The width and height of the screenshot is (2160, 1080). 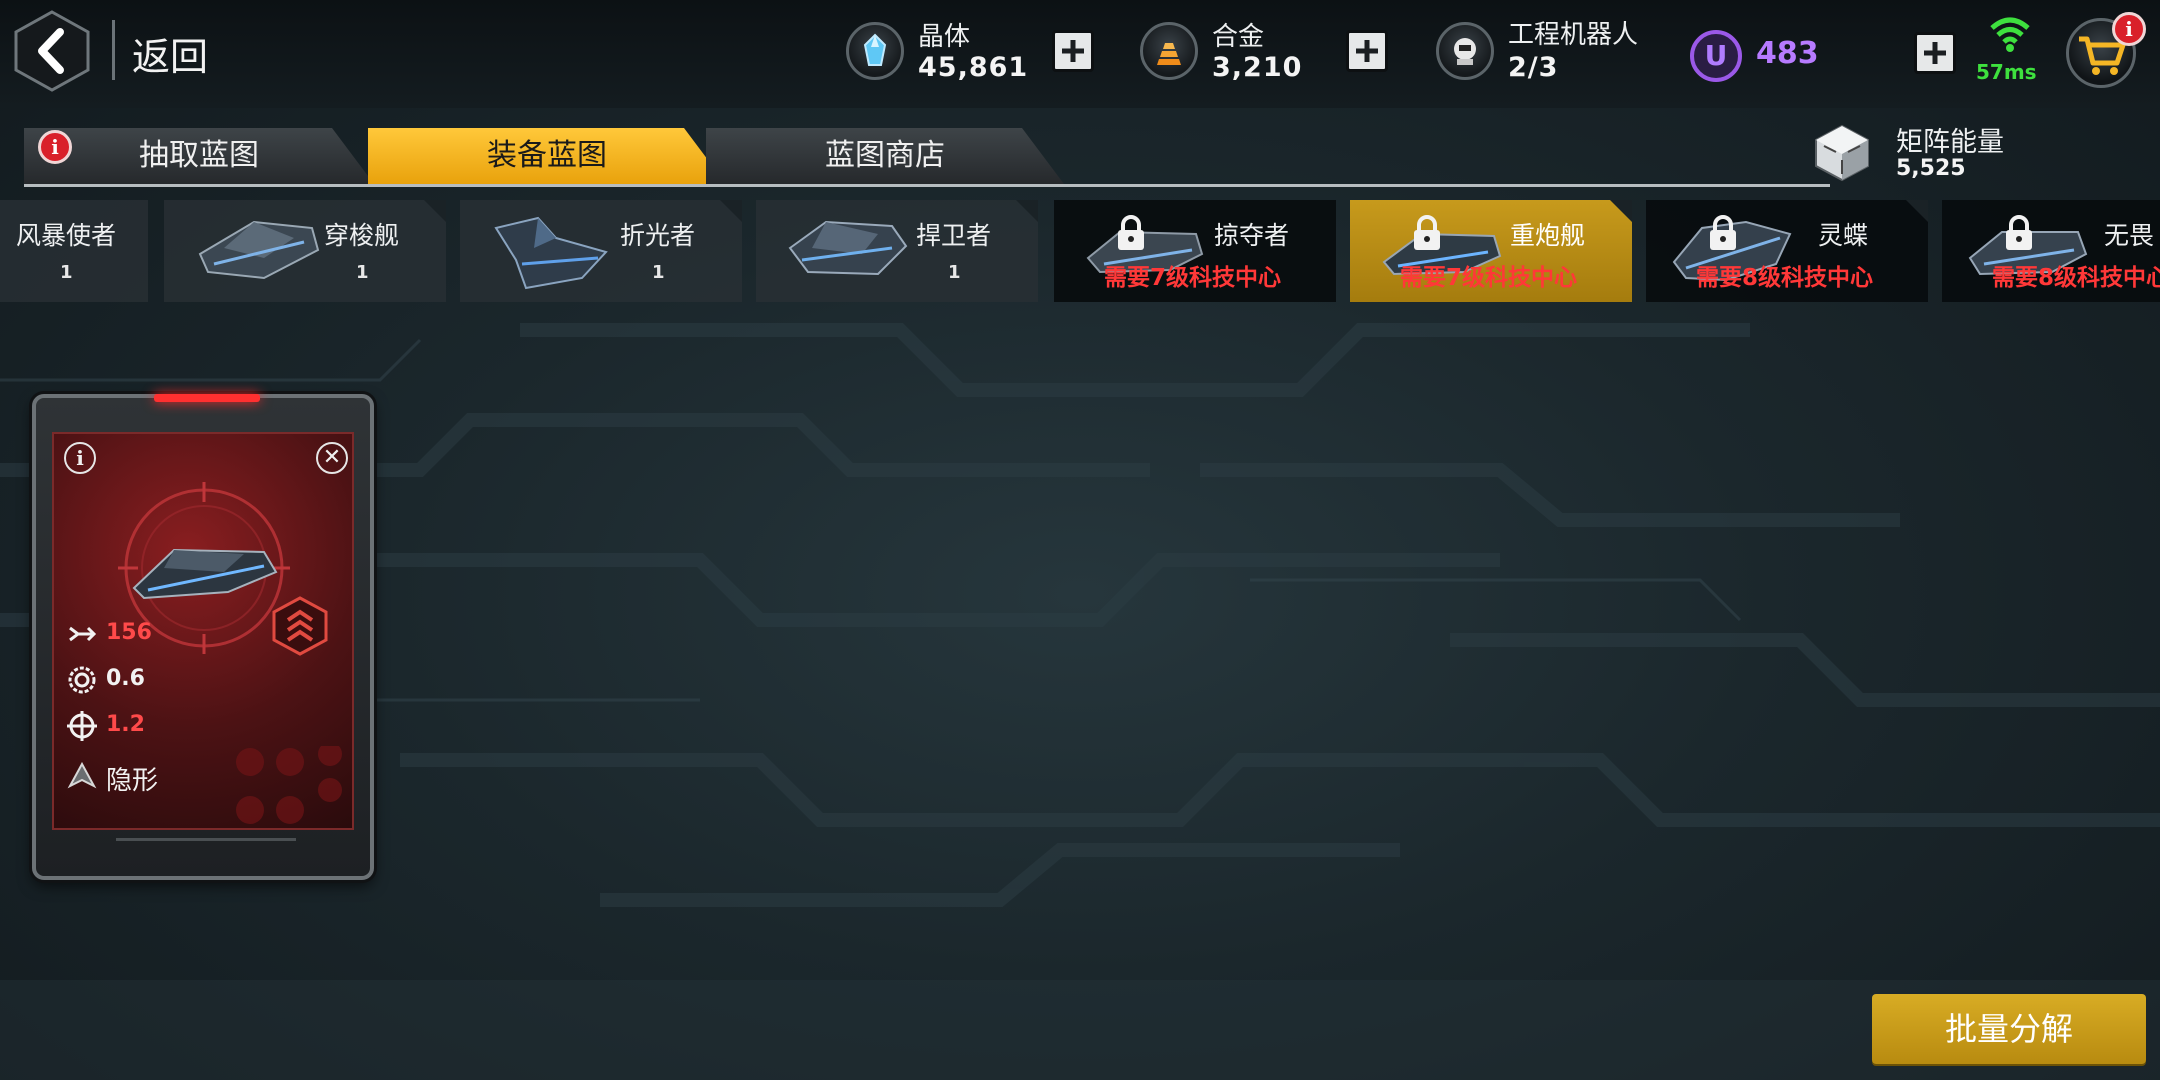 What do you see at coordinates (1465, 51) in the screenshot?
I see `robot-icon` at bounding box center [1465, 51].